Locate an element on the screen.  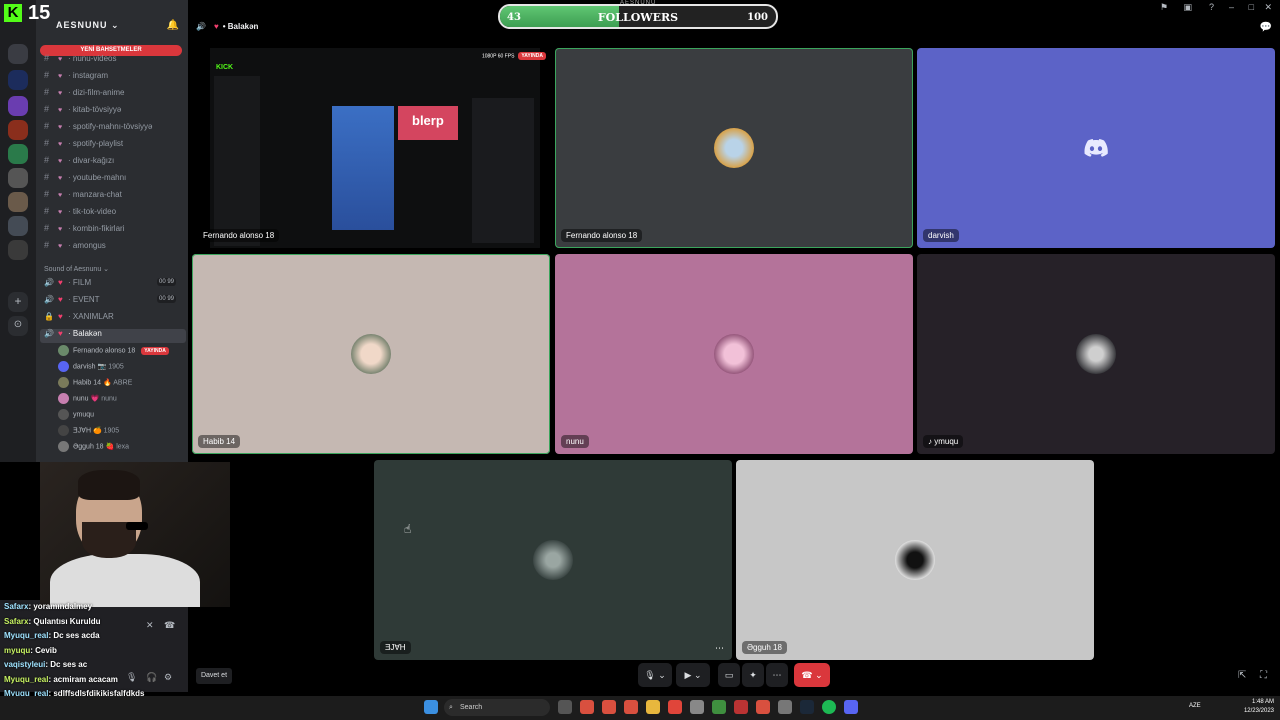
text-channel: # ♥ · spotify-playlist is located at coordinates (114, 145).